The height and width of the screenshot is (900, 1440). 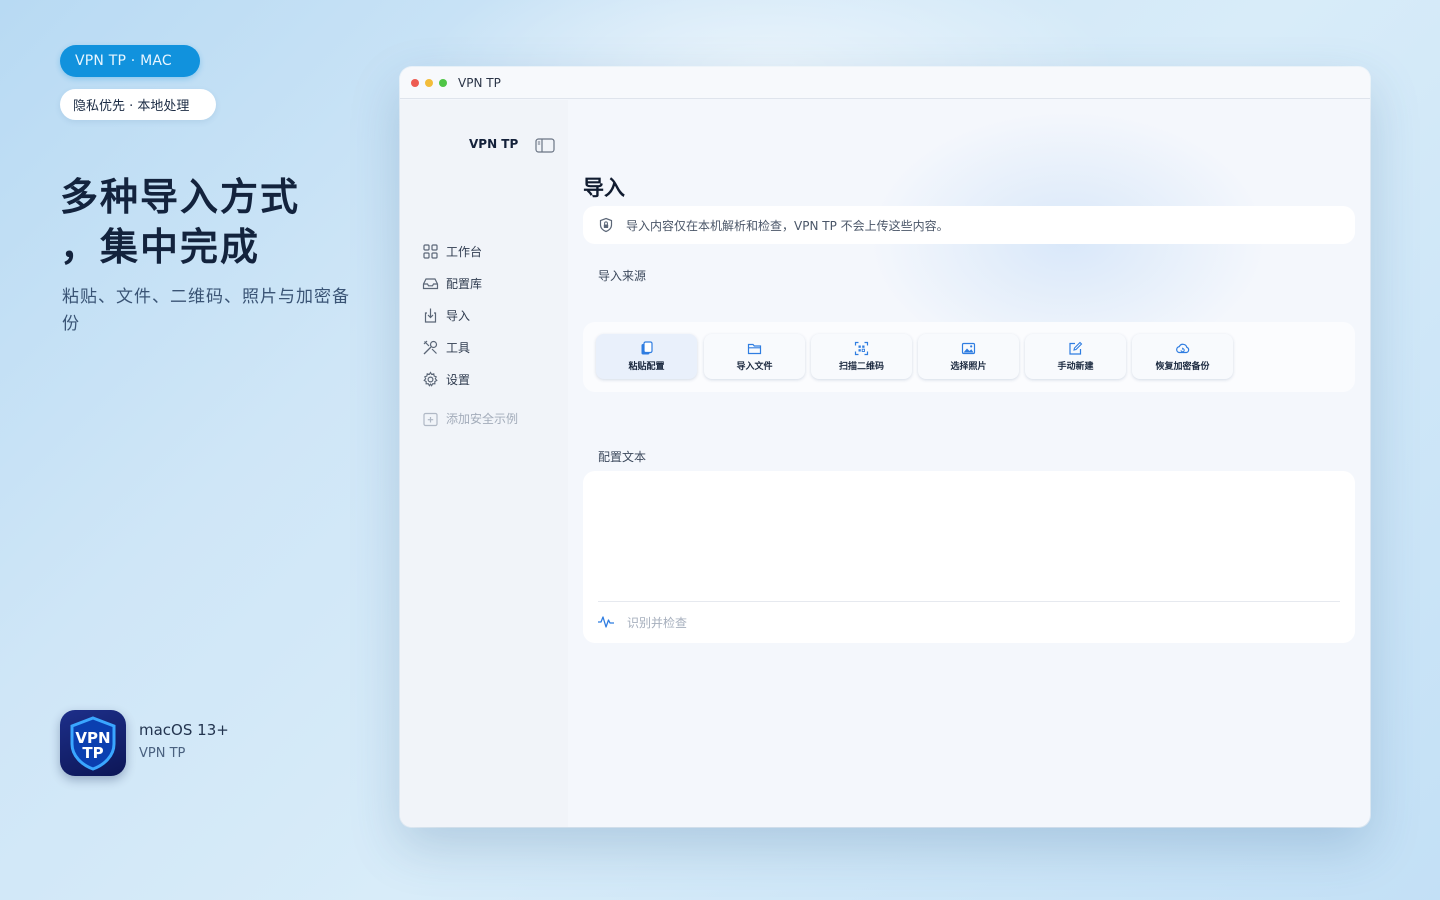 What do you see at coordinates (479, 83) in the screenshot?
I see `window-title: VPN TP` at bounding box center [479, 83].